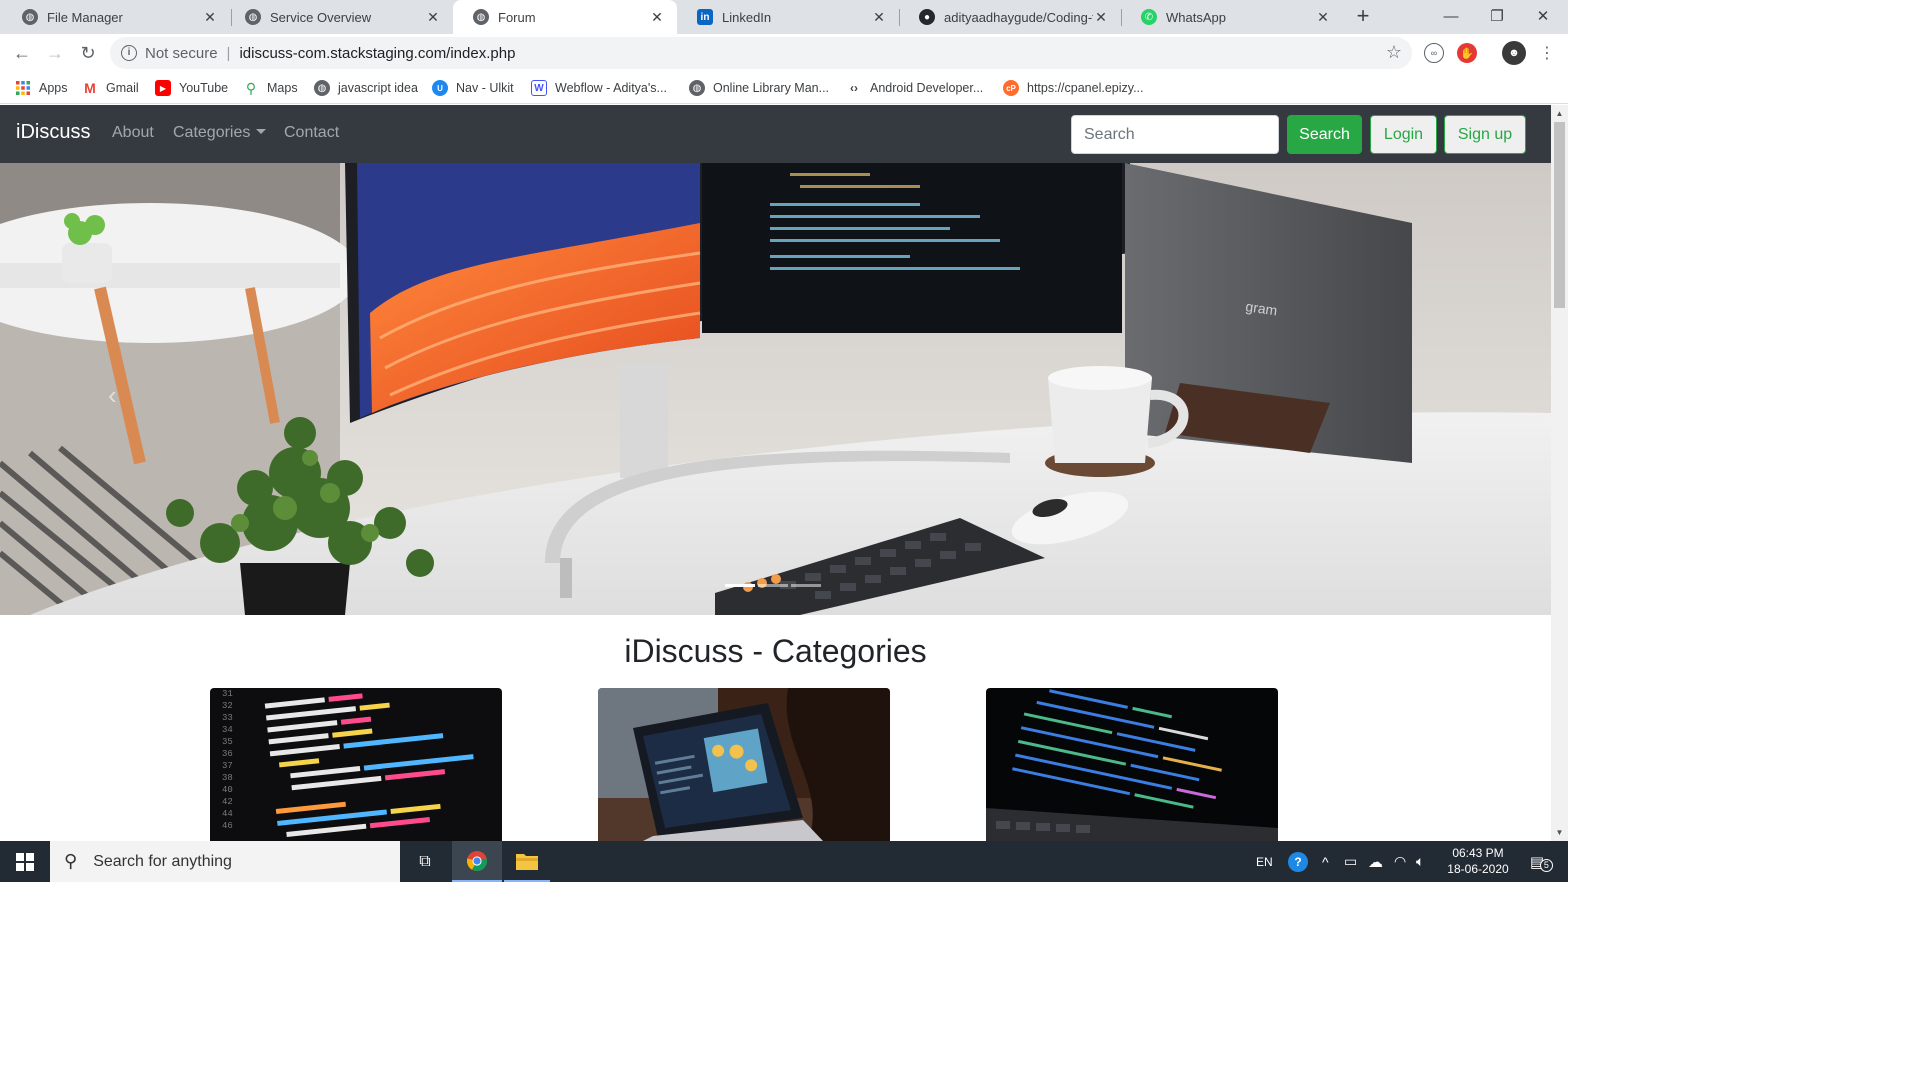 This screenshot has width=1920, height=1080. Describe the element at coordinates (41, 88) in the screenshot. I see `bookmark-apps: Apps` at that location.